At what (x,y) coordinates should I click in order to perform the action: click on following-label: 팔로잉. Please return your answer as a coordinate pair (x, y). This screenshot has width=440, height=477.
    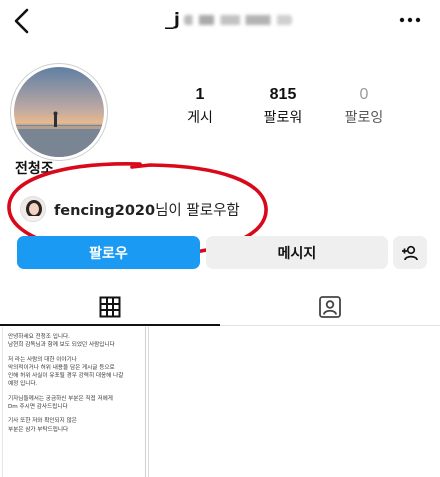
    Looking at the image, I should click on (364, 118).